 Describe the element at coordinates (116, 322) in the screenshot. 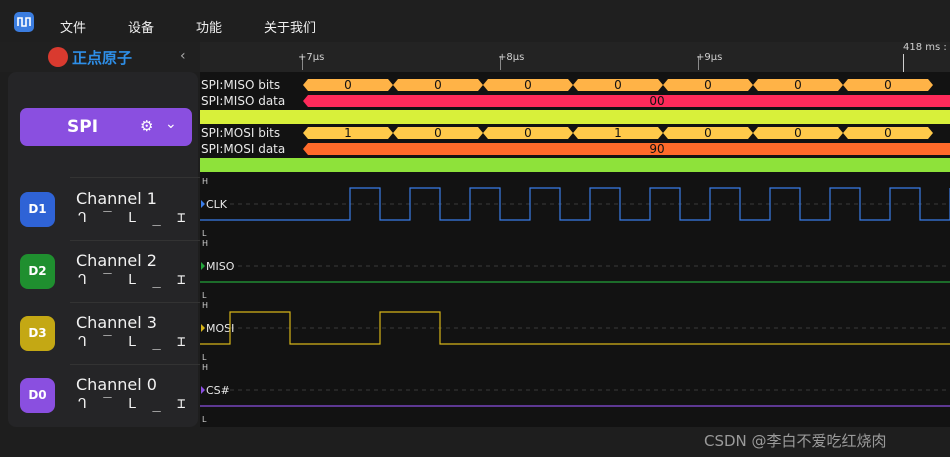

I see `channel-name-3: Channel 3` at that location.